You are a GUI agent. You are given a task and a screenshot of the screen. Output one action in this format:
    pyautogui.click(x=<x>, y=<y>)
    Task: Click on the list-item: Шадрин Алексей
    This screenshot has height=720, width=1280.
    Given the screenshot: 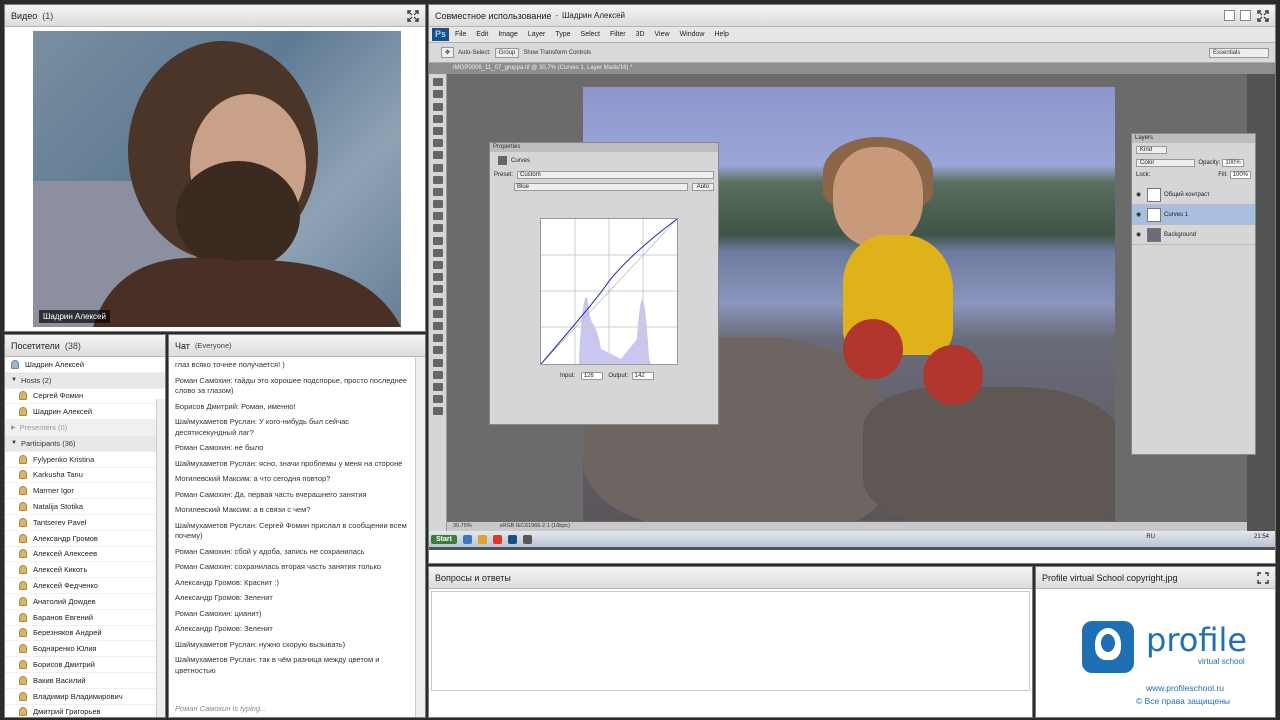 What is the action you would take?
    pyautogui.click(x=85, y=412)
    